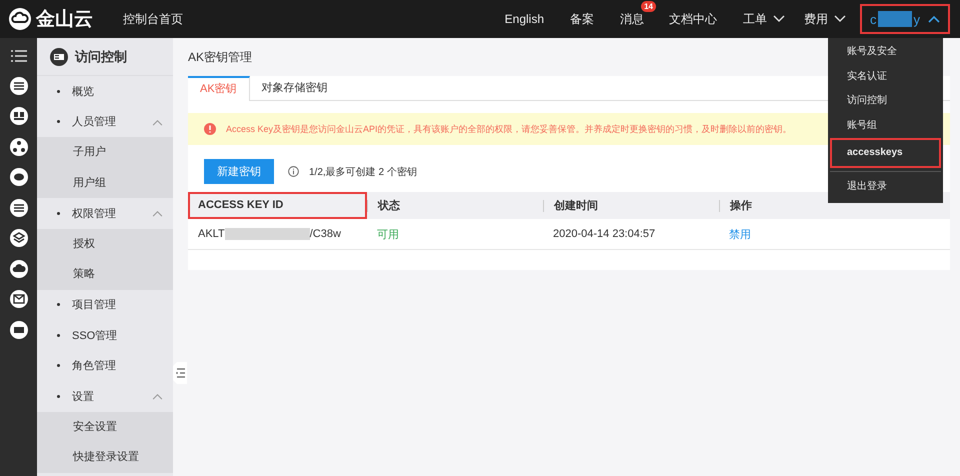 The width and height of the screenshot is (960, 476). What do you see at coordinates (180, 373) in the screenshot?
I see `collapse-handle-icon` at bounding box center [180, 373].